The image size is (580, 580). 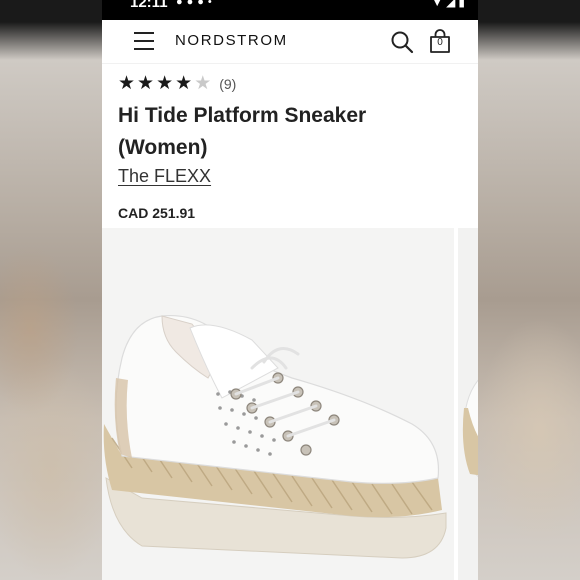 I want to click on sneaker-image-partial, so click(x=470, y=428).